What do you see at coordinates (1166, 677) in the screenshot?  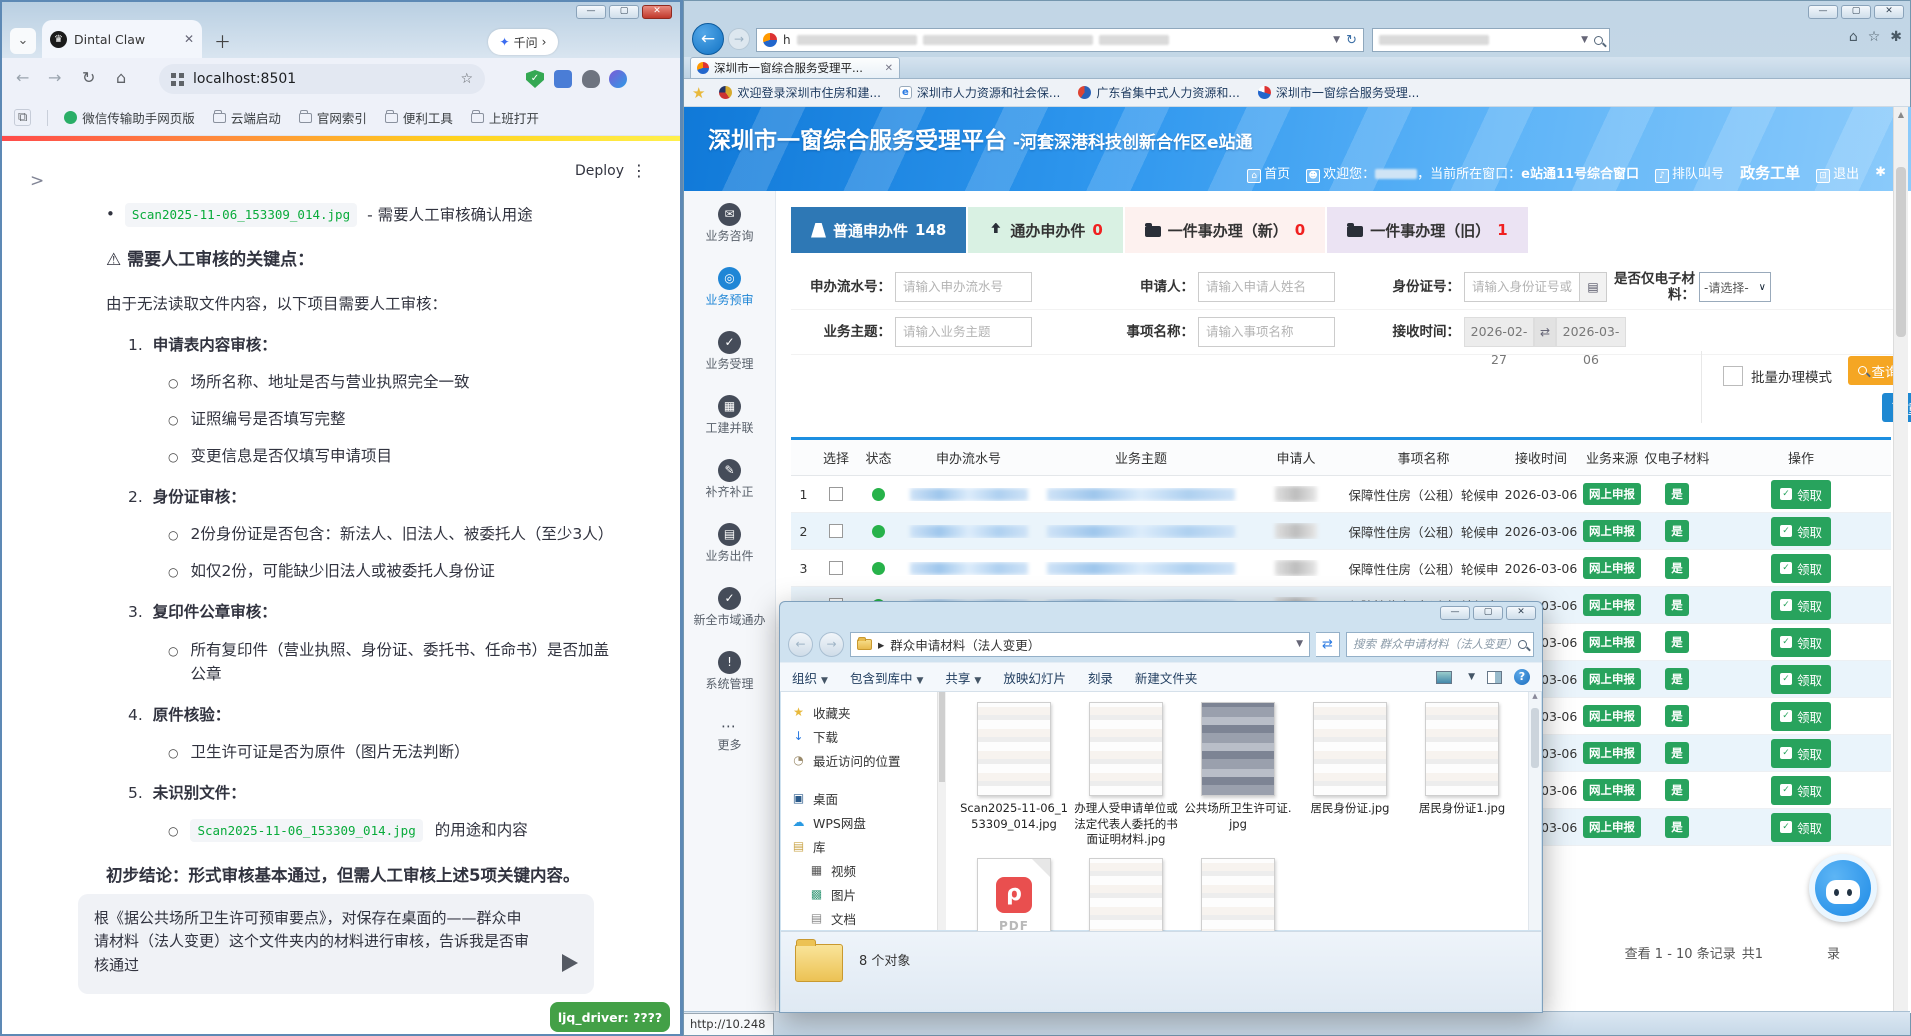 I see `toolbar-item: 新建文件夹` at bounding box center [1166, 677].